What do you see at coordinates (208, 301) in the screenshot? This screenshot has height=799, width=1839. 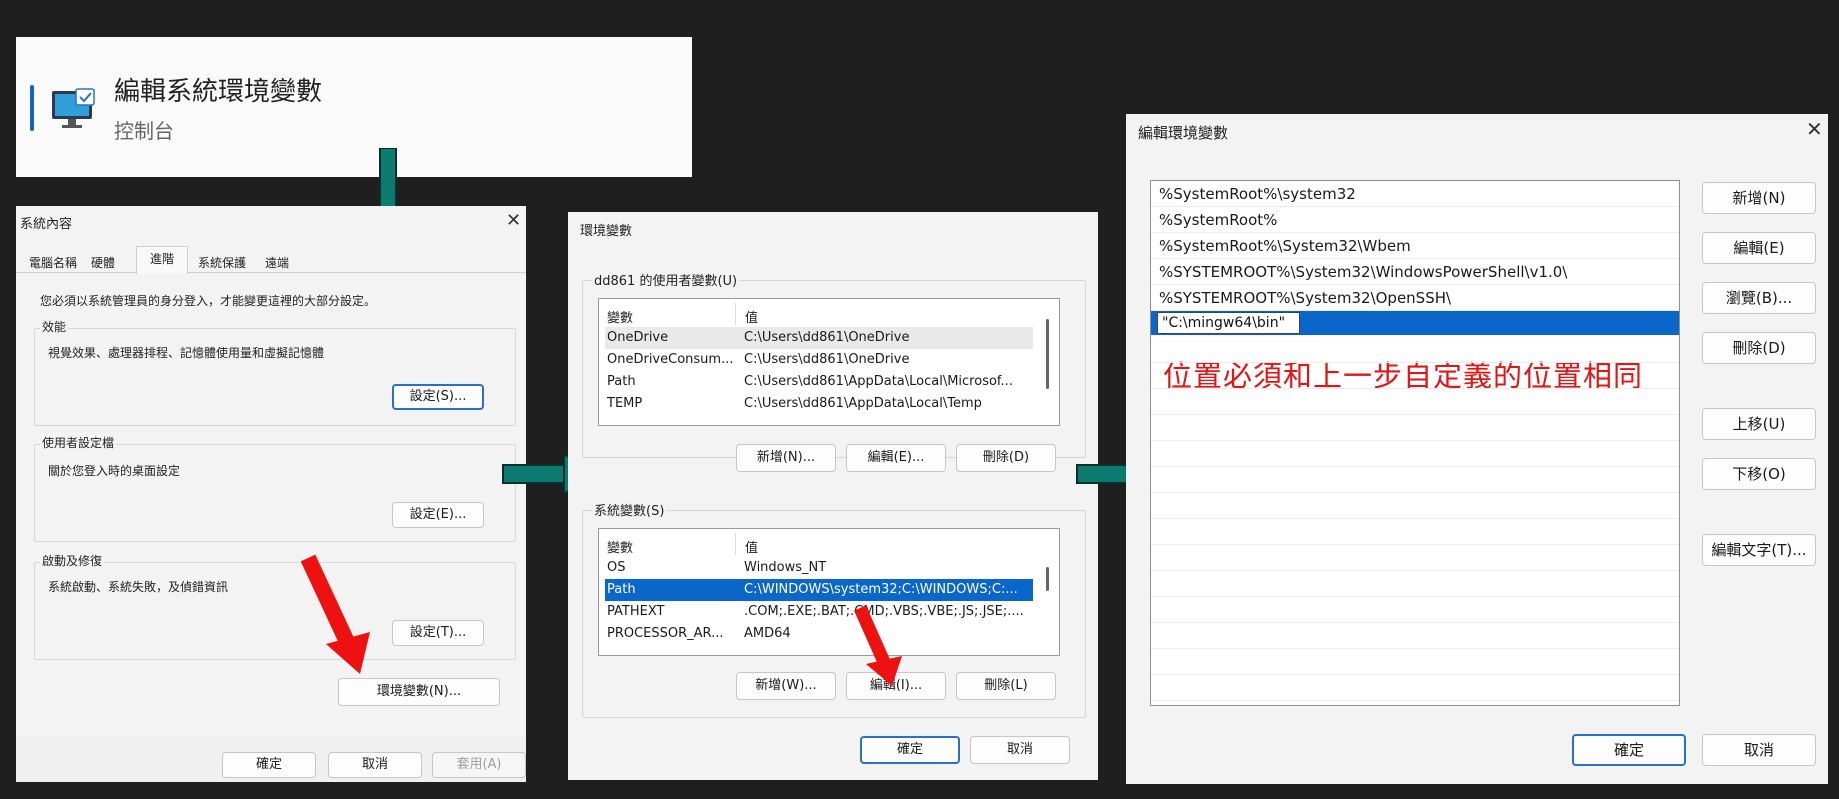 I see `admin-note: 您必須以系統管理員的身分登入，才能變更這裡的大部分設定。` at bounding box center [208, 301].